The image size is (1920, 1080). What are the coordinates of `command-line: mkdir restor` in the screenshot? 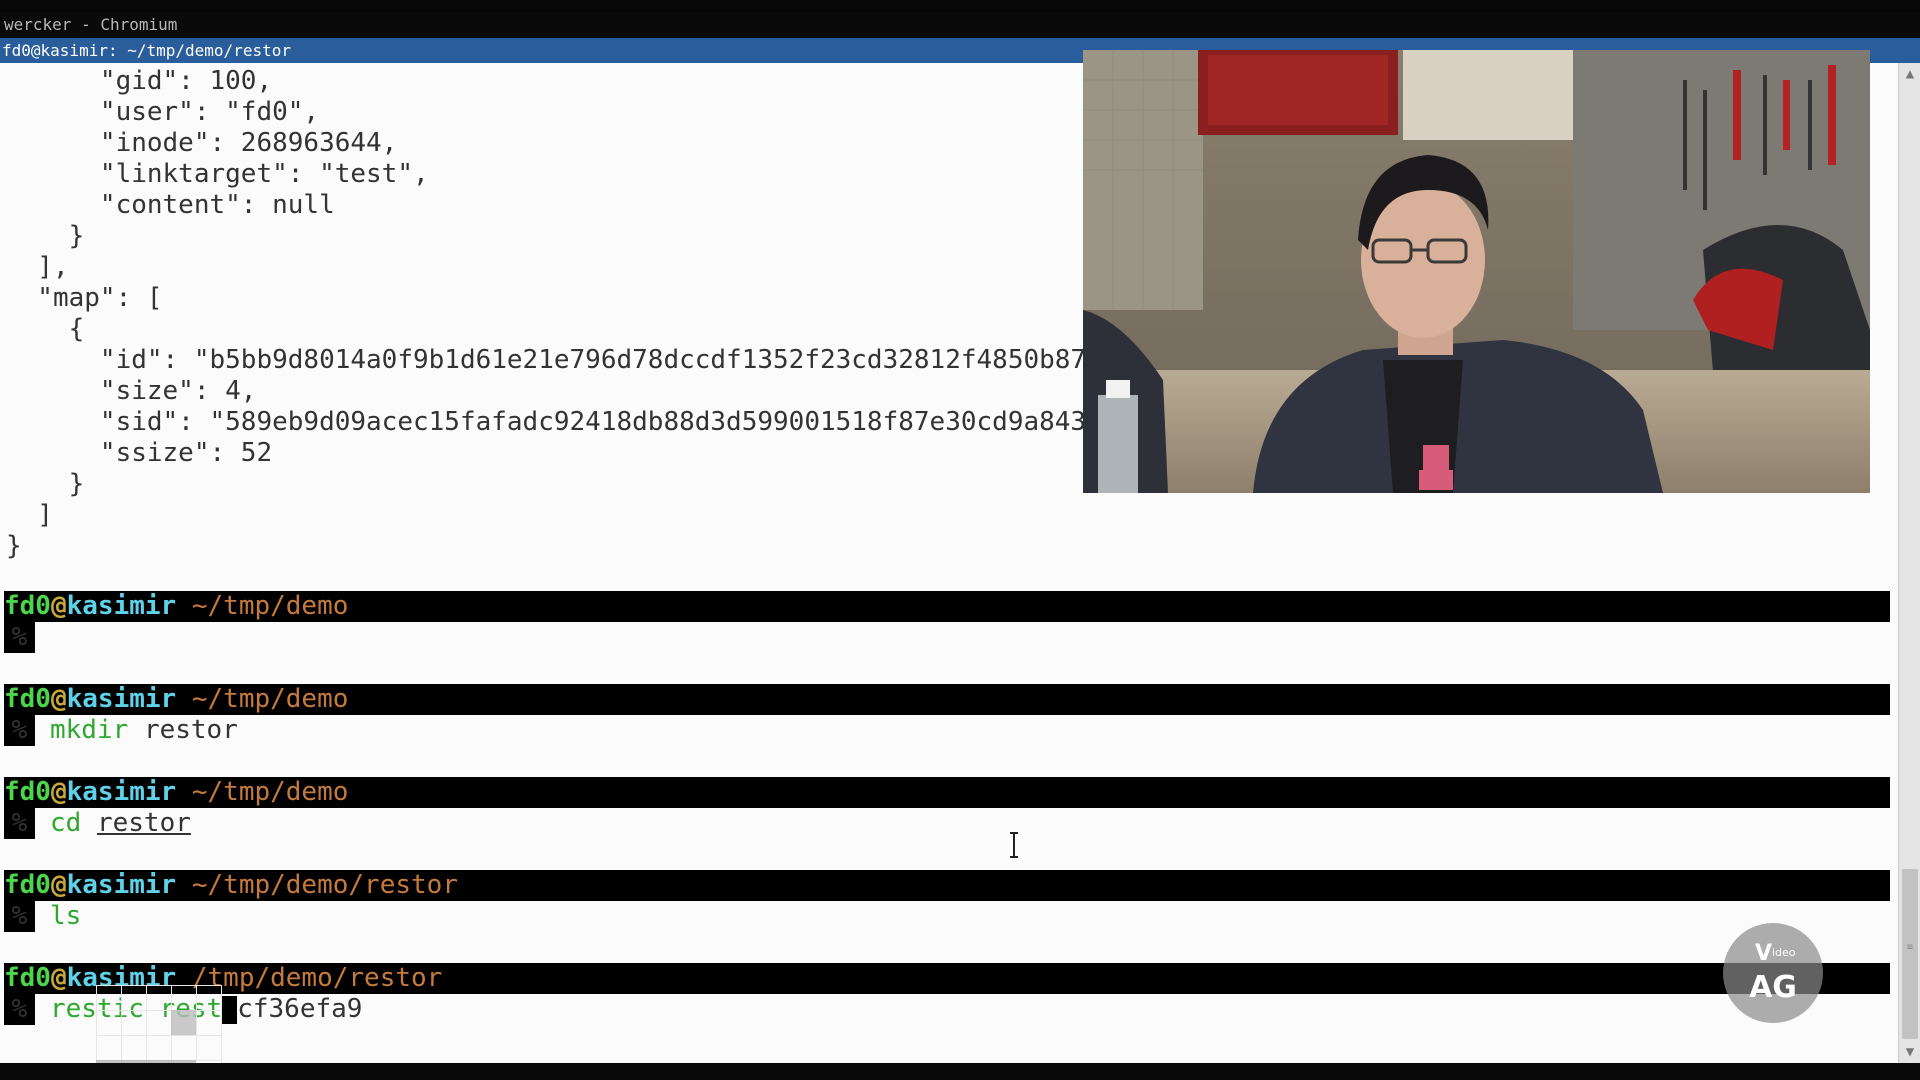 It's located at (144, 730).